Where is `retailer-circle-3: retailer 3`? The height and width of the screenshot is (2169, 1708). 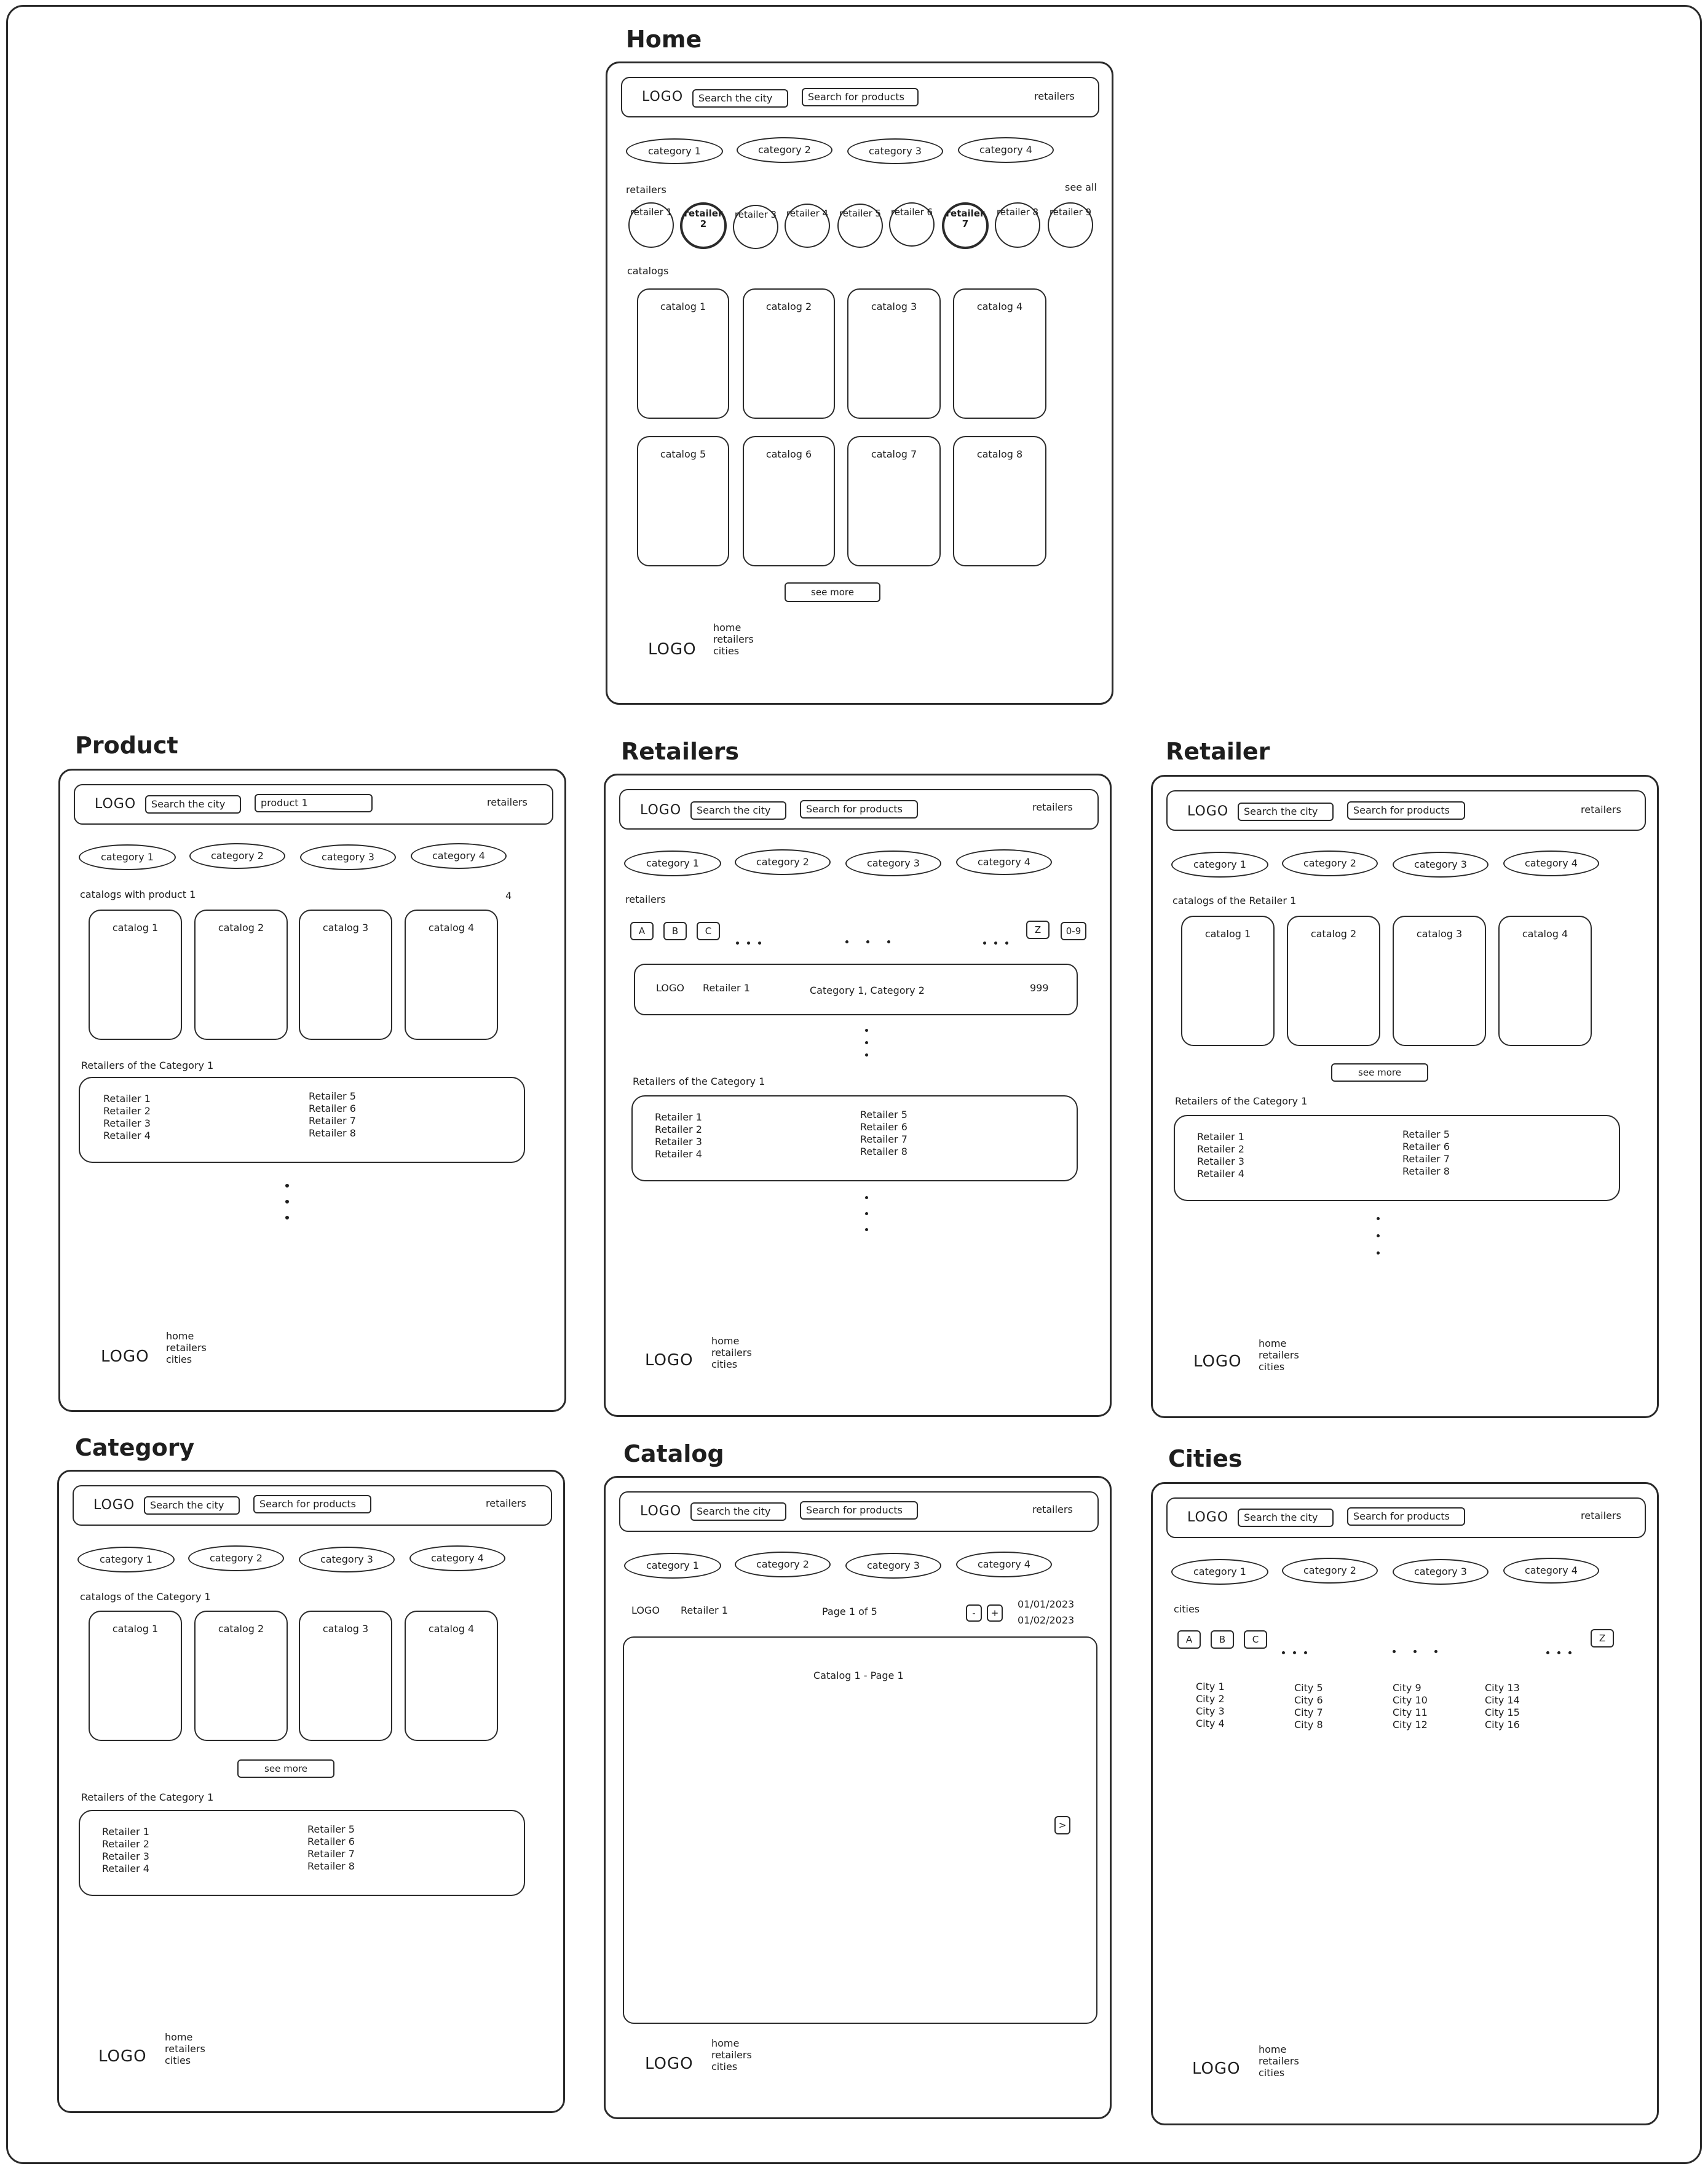
retailer-circle-3: retailer 3 is located at coordinates (755, 227).